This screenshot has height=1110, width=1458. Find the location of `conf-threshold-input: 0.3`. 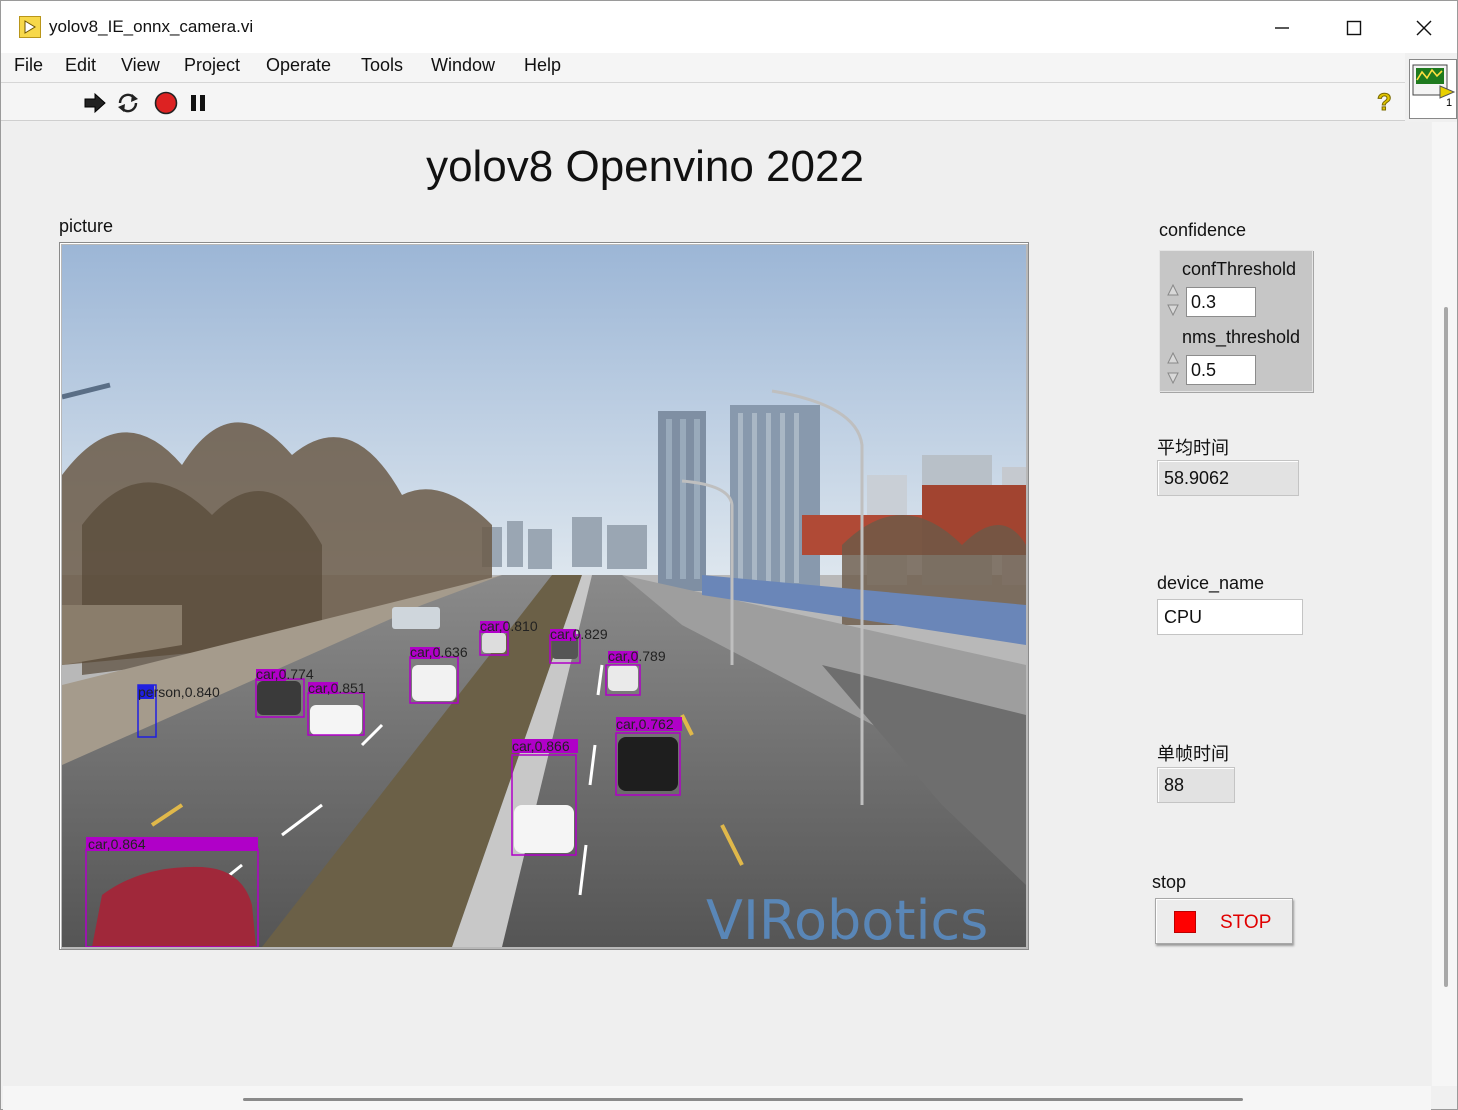

conf-threshold-input: 0.3 is located at coordinates (1221, 302).